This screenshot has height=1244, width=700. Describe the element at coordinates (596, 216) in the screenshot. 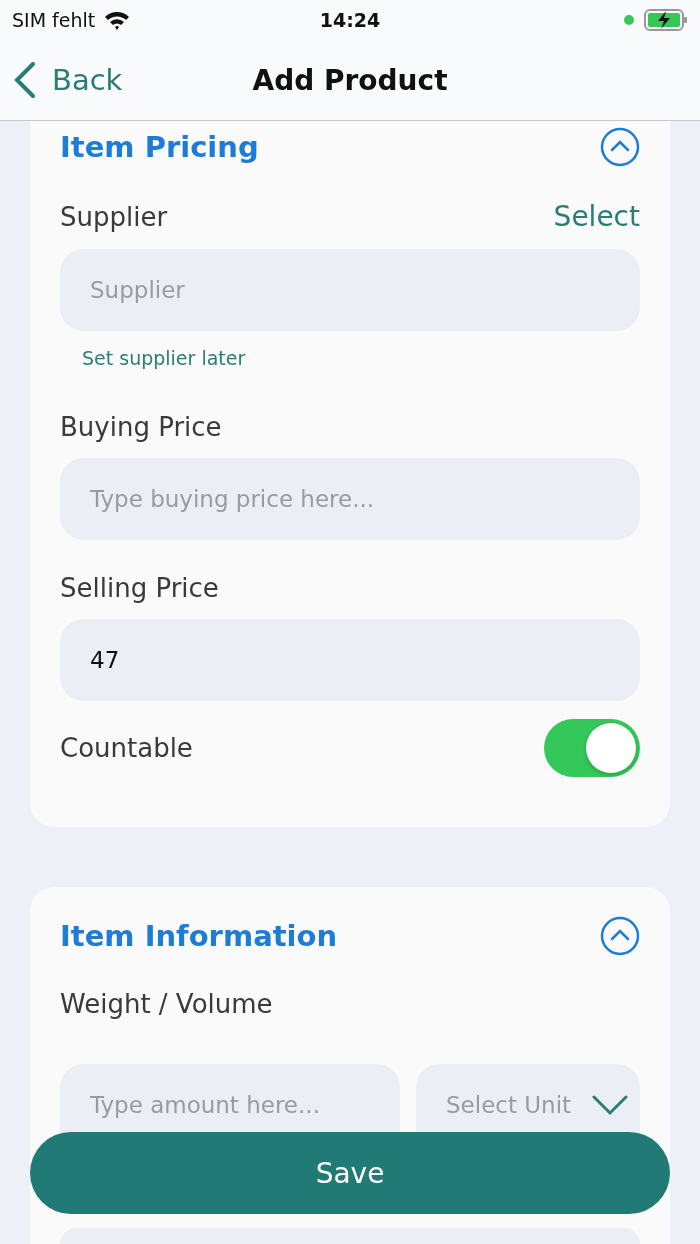

I see `select-link: Select` at that location.